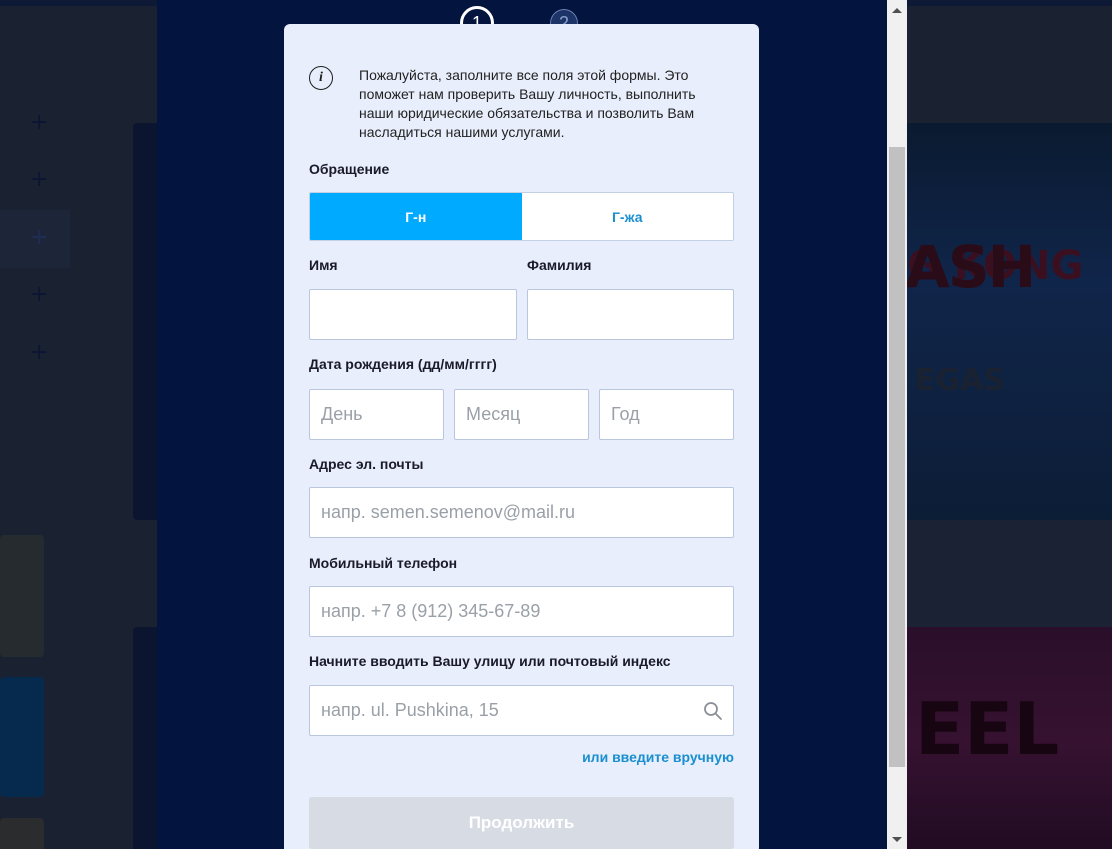 The height and width of the screenshot is (849, 1112). What do you see at coordinates (349, 169) in the screenshot?
I see `salutation-label: Обращение` at bounding box center [349, 169].